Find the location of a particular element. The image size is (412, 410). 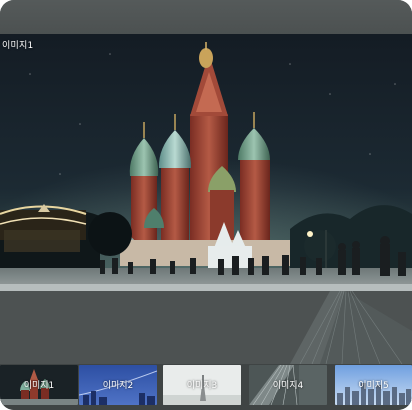

thumbnail-label: 이미지2 is located at coordinates (118, 386).